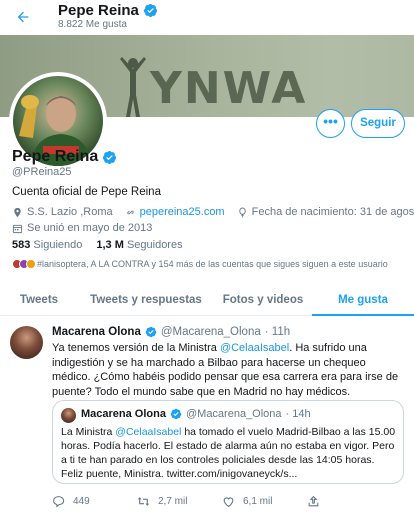 Image resolution: width=414 pixels, height=515 pixels. Describe the element at coordinates (92, 24) in the screenshot. I see `header-likes-count: 8.822 Me gusta` at that location.